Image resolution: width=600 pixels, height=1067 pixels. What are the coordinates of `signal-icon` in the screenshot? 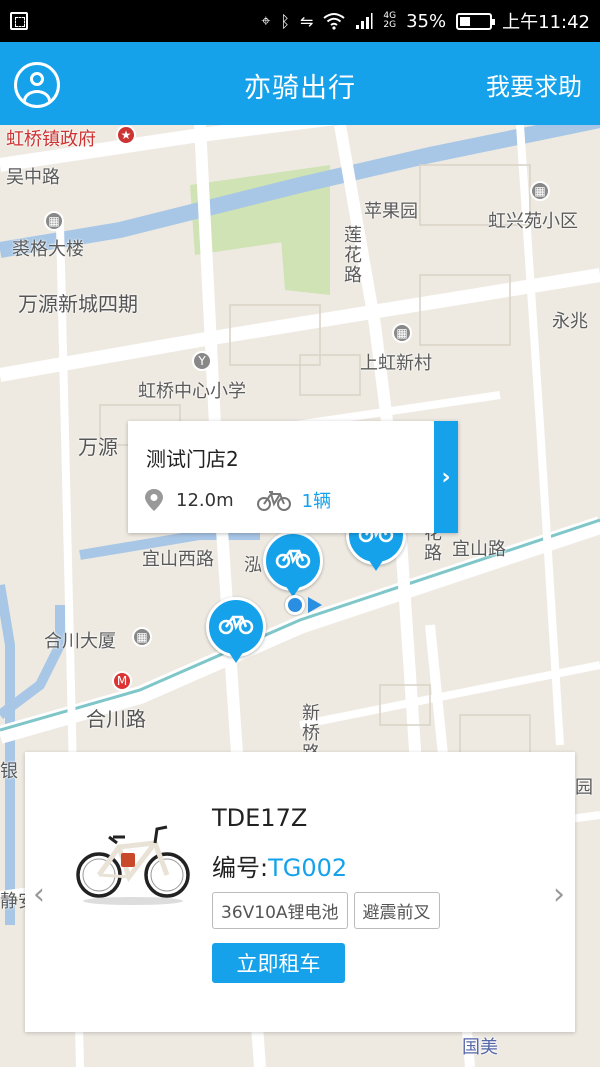 It's located at (364, 21).